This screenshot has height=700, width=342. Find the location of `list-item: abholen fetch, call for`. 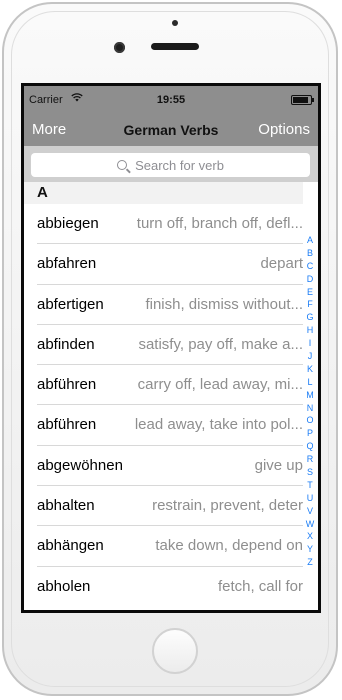

list-item: abholen fetch, call for is located at coordinates (170, 587).